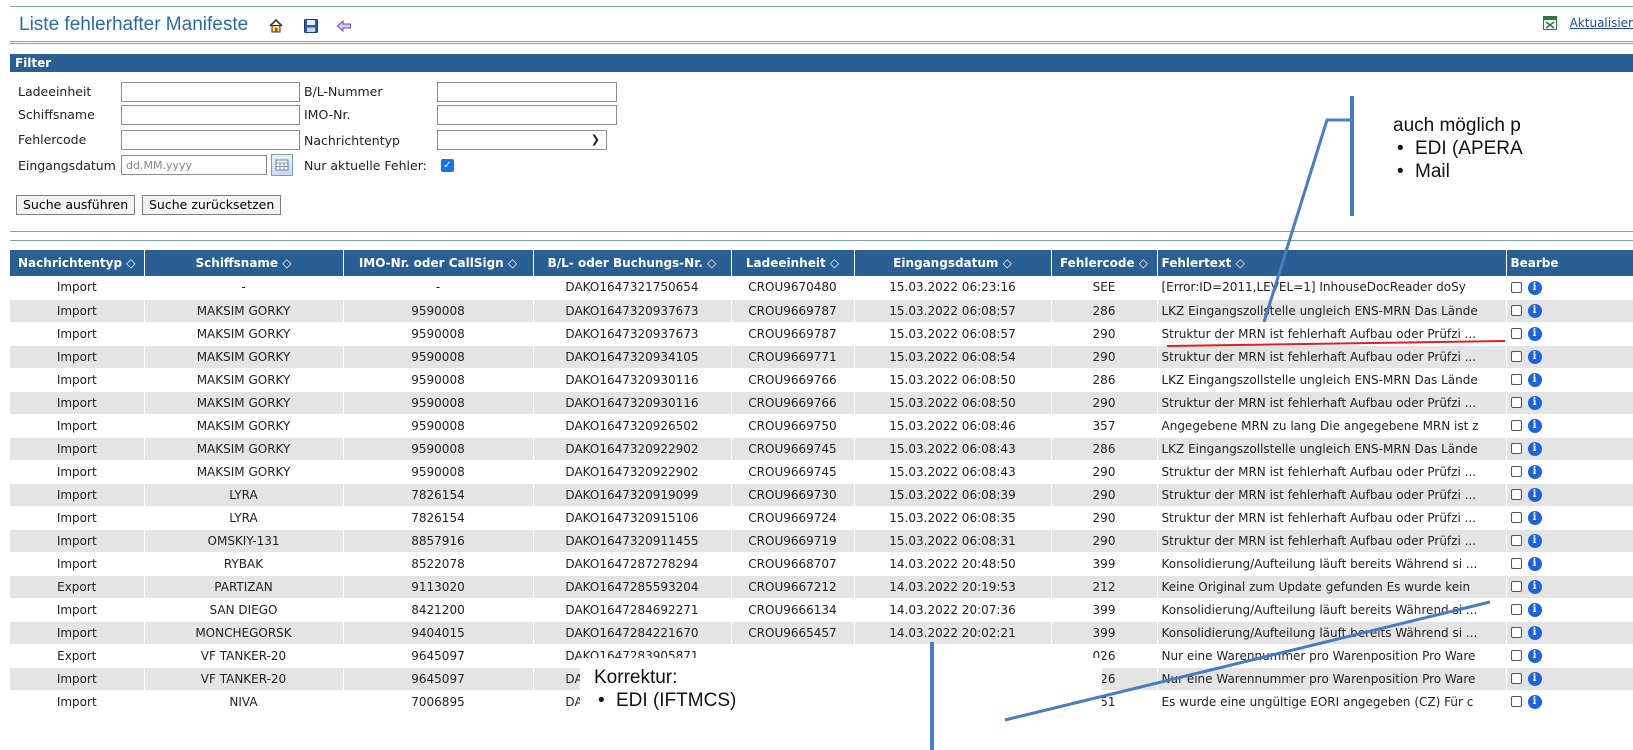  Describe the element at coordinates (244, 495) in the screenshot. I see `table-cell: LYRA` at that location.